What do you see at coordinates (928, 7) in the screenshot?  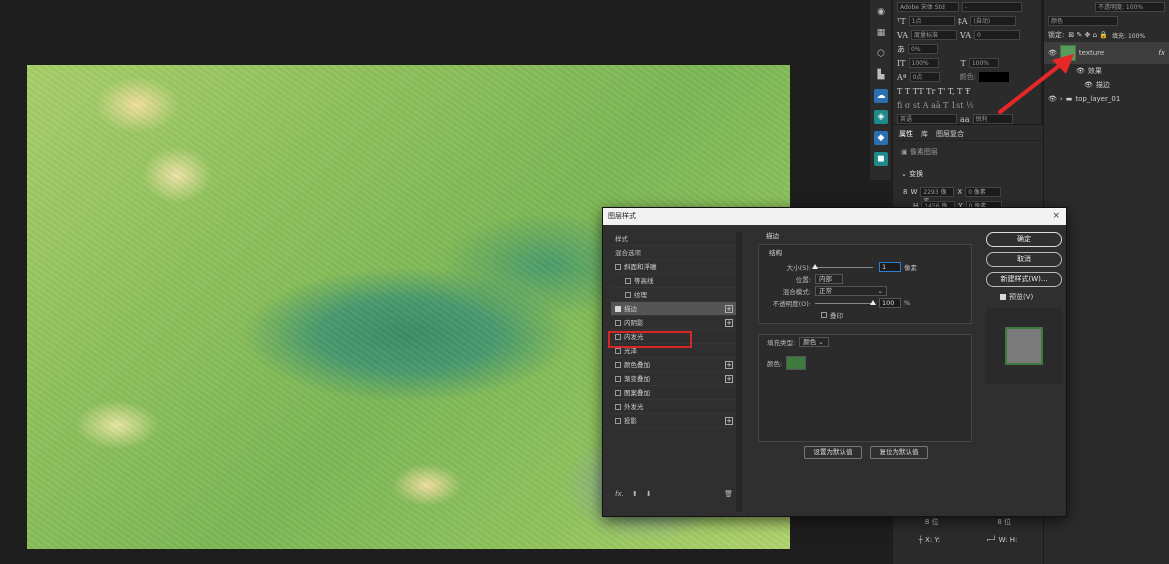 I see `font-family-field: Adobe 宋体 Std` at bounding box center [928, 7].